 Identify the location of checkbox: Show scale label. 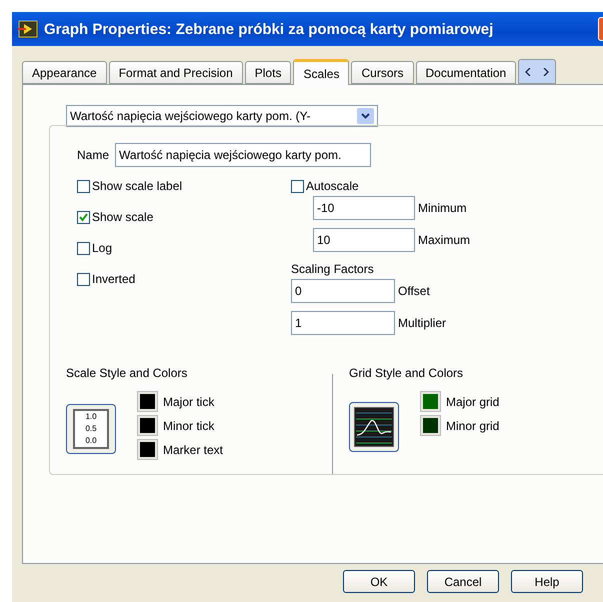
(184, 186).